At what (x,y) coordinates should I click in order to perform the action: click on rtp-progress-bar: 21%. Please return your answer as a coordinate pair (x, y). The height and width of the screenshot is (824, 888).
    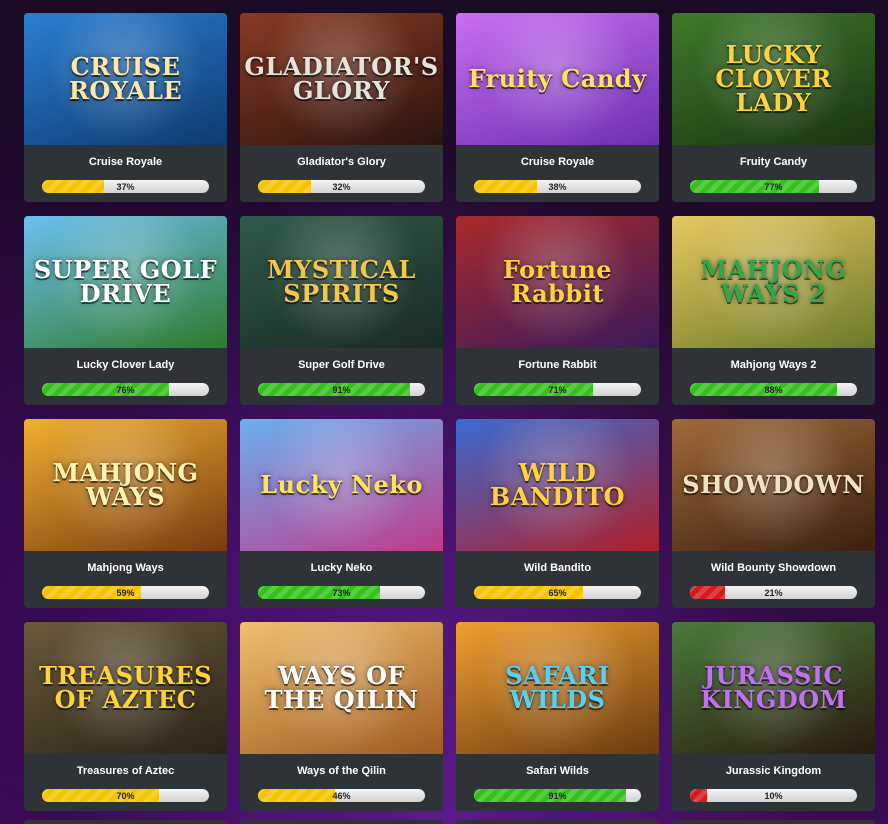
    Looking at the image, I should click on (773, 592).